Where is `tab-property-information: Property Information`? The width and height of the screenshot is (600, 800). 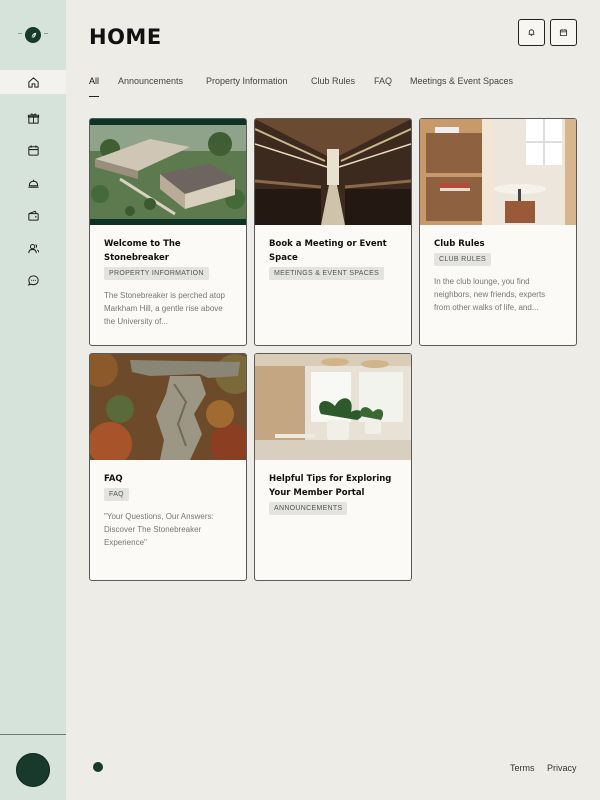 tab-property-information: Property Information is located at coordinates (247, 81).